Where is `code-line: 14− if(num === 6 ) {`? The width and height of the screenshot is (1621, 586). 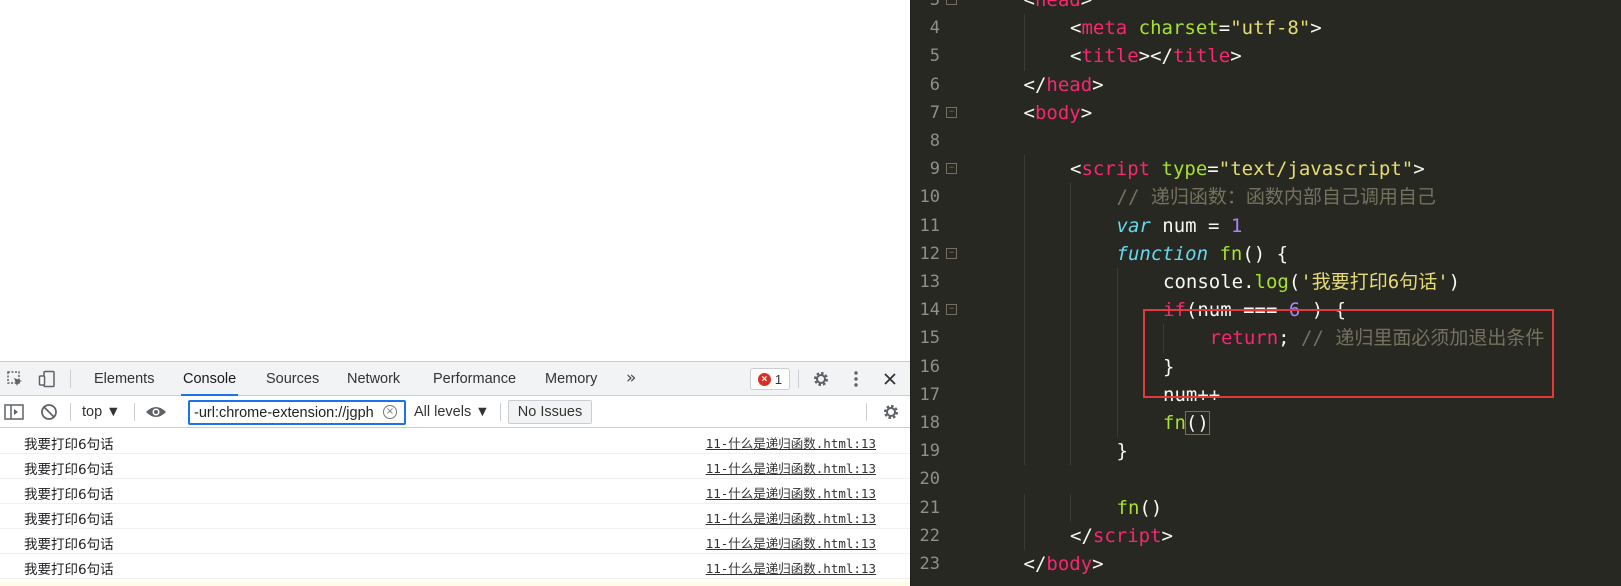
code-line: 14− if(num === 6 ) { is located at coordinates (1265, 310).